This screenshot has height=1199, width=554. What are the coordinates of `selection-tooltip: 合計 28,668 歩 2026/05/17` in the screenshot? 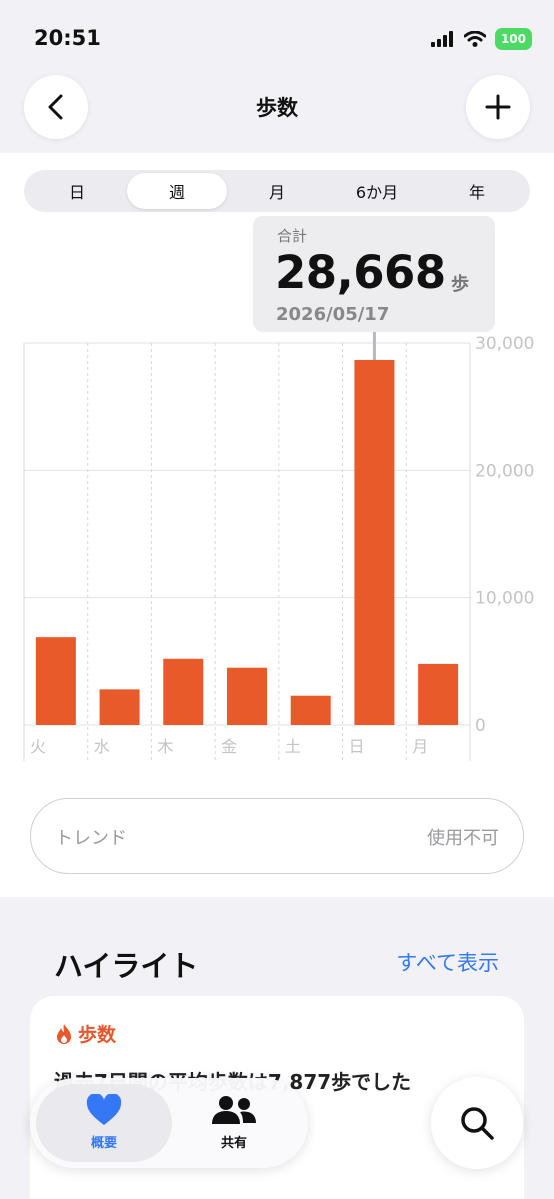 It's located at (374, 274).